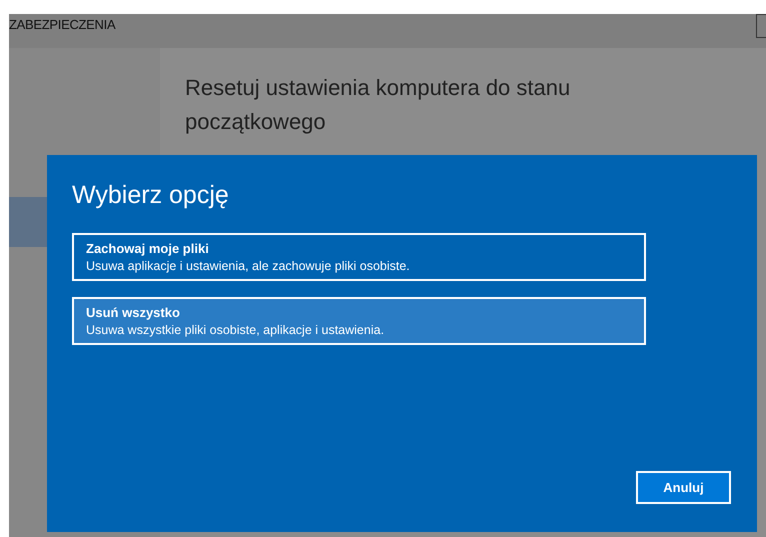  What do you see at coordinates (236, 330) in the screenshot?
I see `option-description: Usuwa wszystkie pliki osobiste, aplikacje i ustawienia.` at bounding box center [236, 330].